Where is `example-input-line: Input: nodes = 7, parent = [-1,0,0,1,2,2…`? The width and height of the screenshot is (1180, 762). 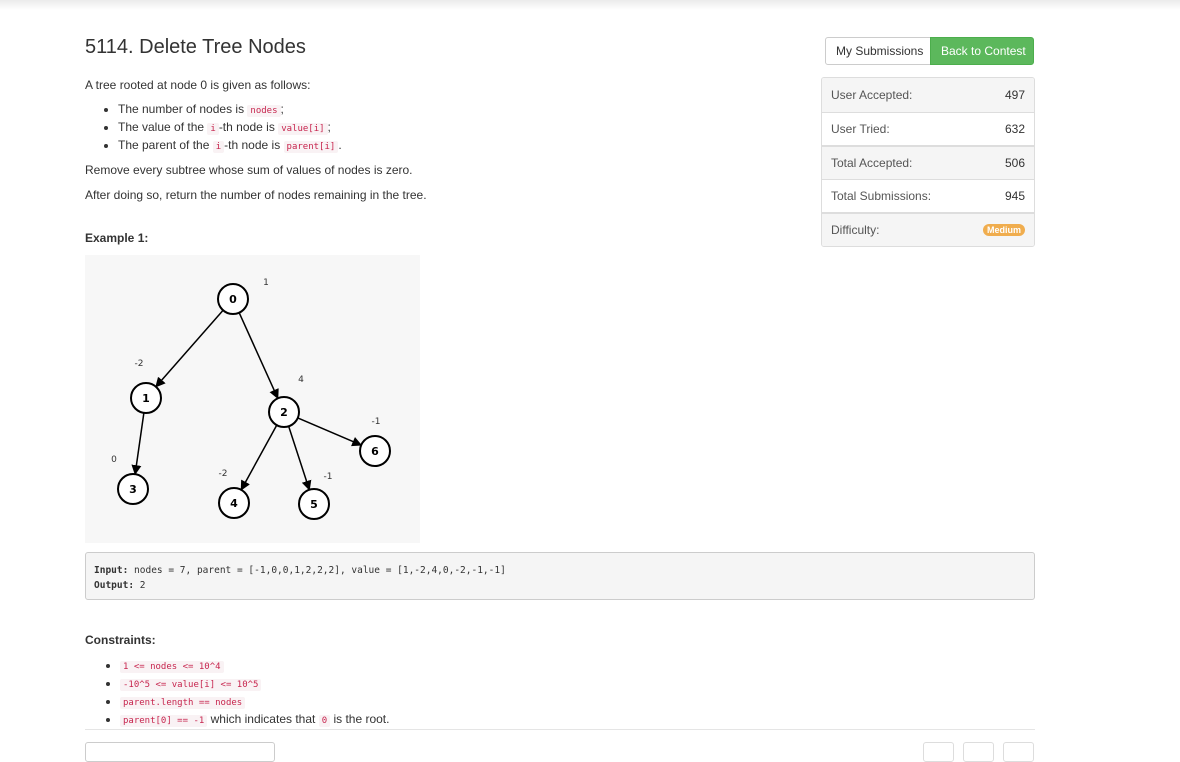 example-input-line: Input: nodes = 7, parent = [-1,0,0,1,2,2… is located at coordinates (300, 570).